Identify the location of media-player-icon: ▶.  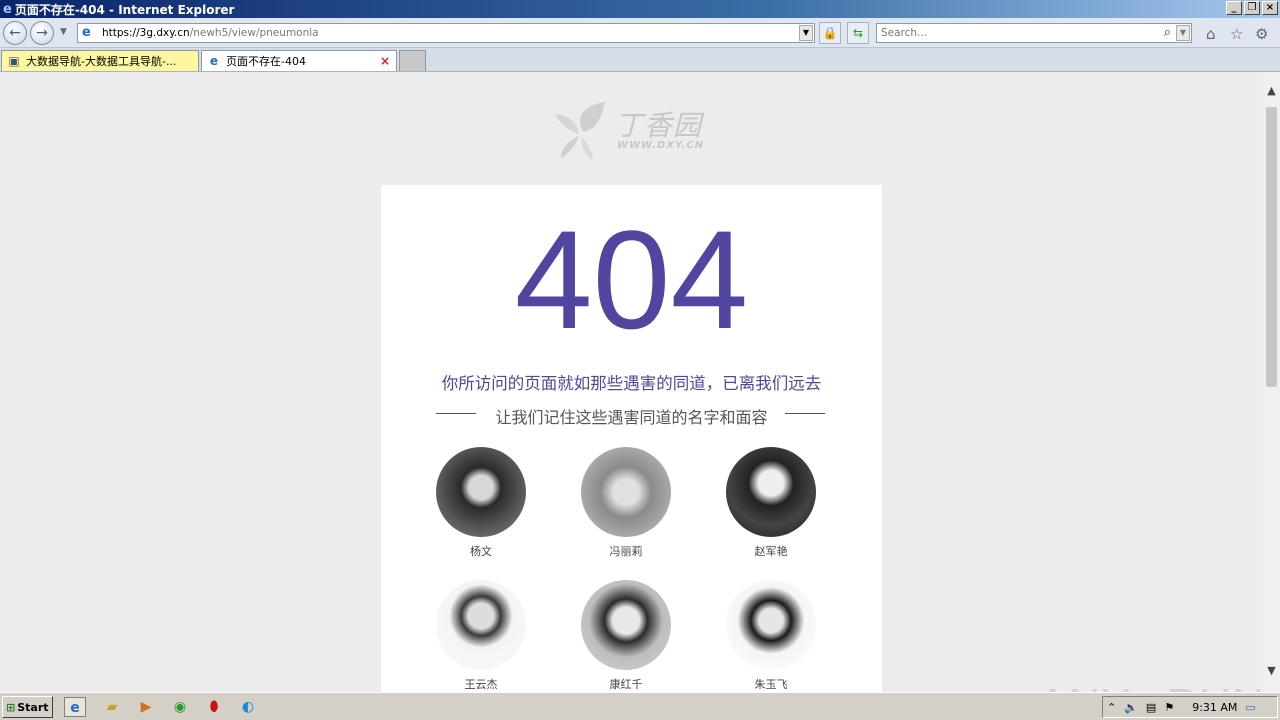
(146, 707).